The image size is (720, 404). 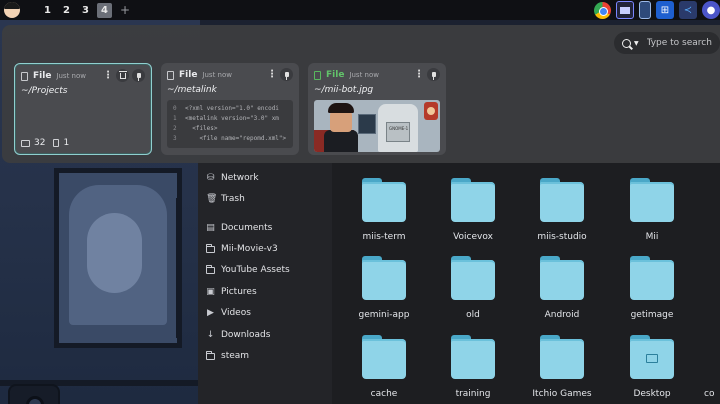 I want to click on wallpaper-camera, so click(x=34, y=394).